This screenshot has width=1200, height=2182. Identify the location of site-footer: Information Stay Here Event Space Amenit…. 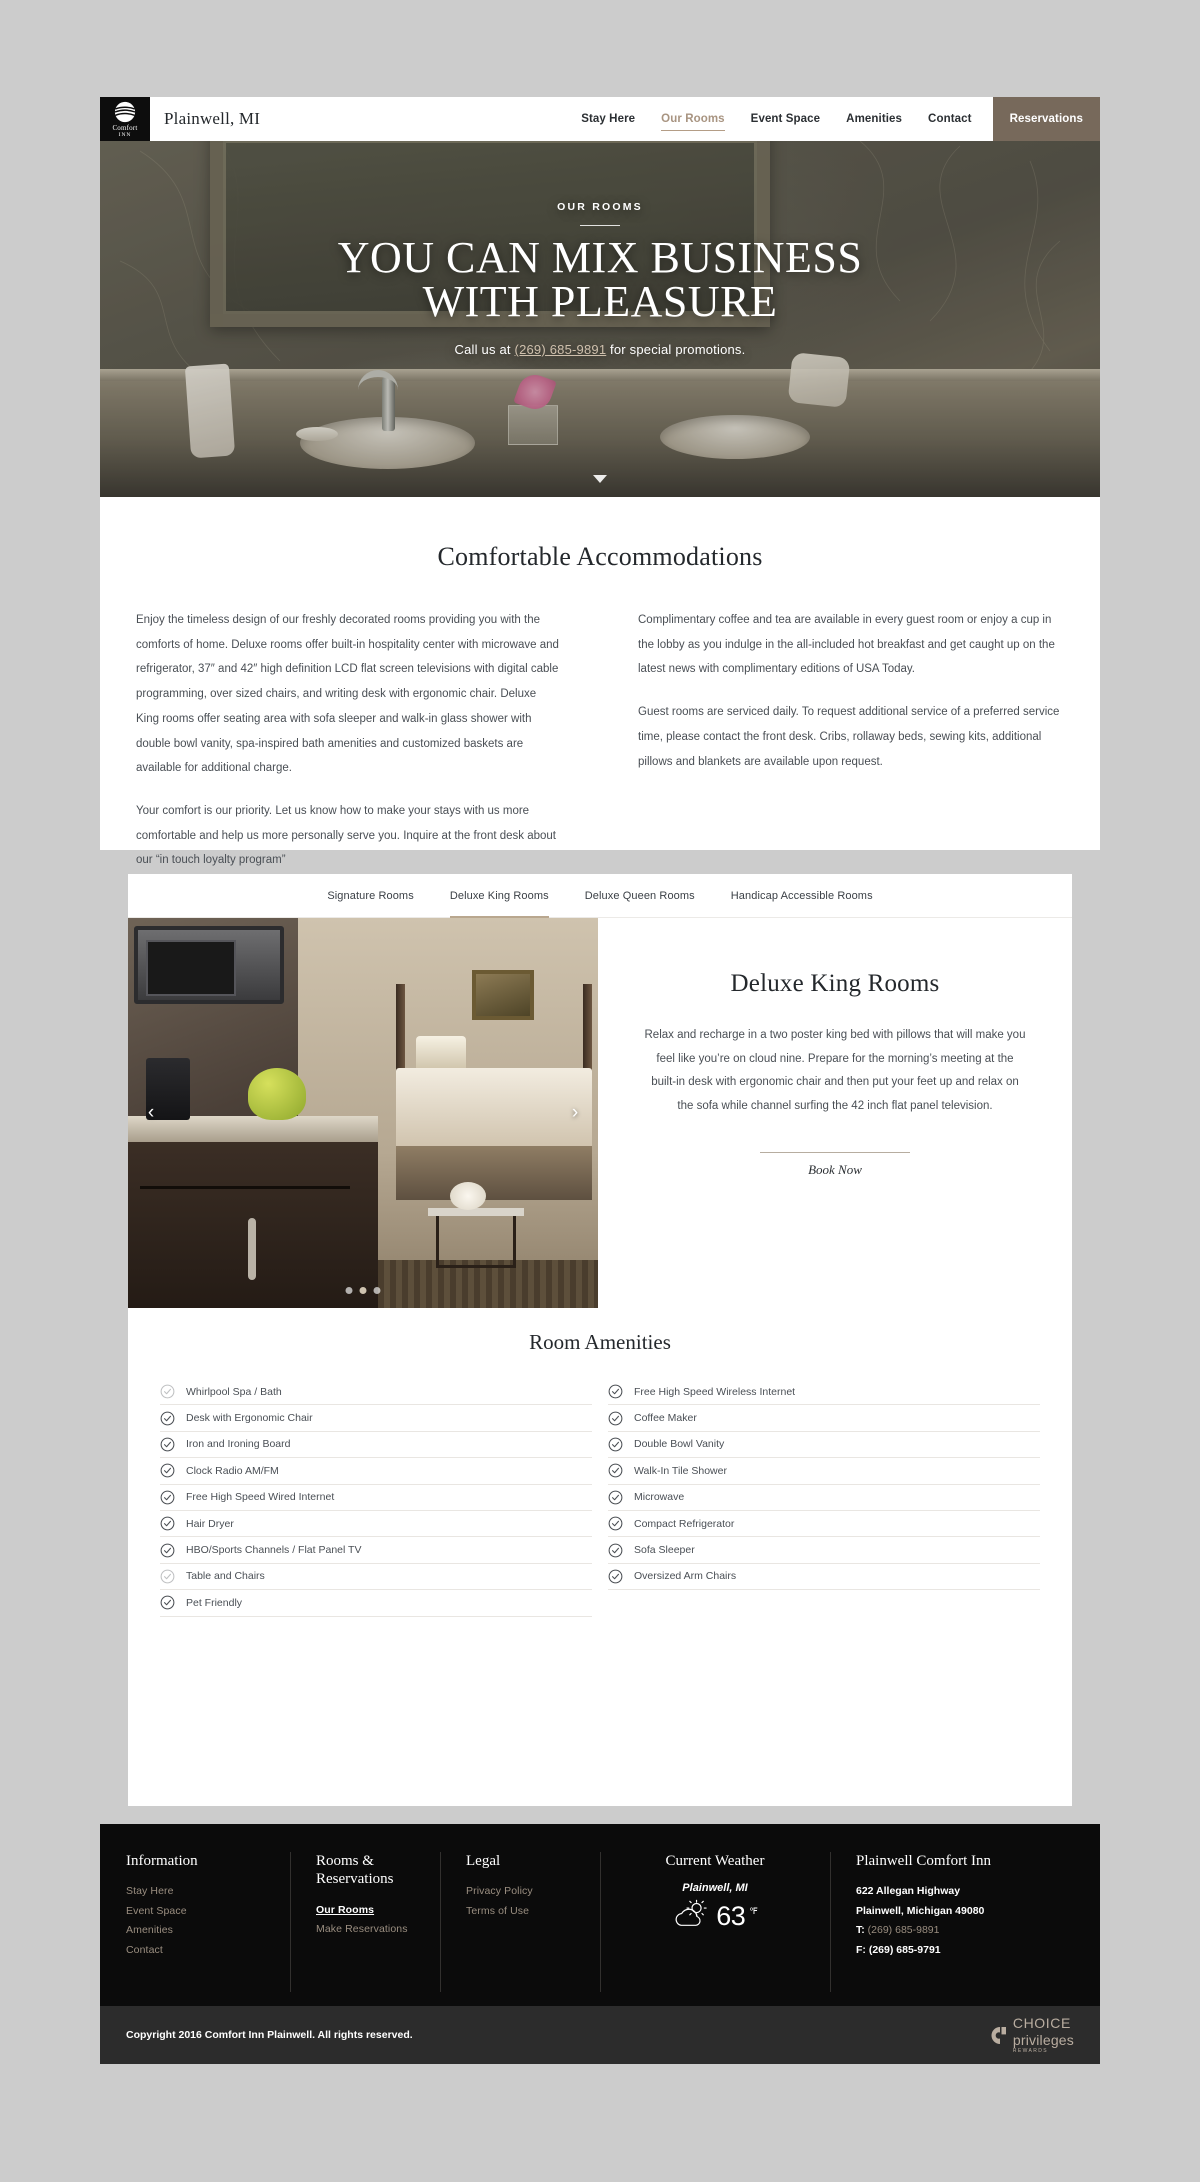
(600, 1915).